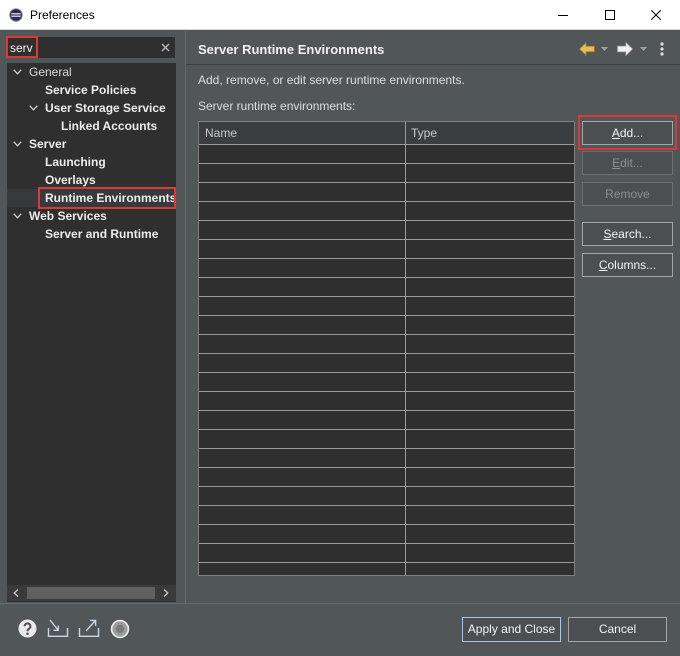  Describe the element at coordinates (84, 47) in the screenshot. I see `filter-input` at that location.